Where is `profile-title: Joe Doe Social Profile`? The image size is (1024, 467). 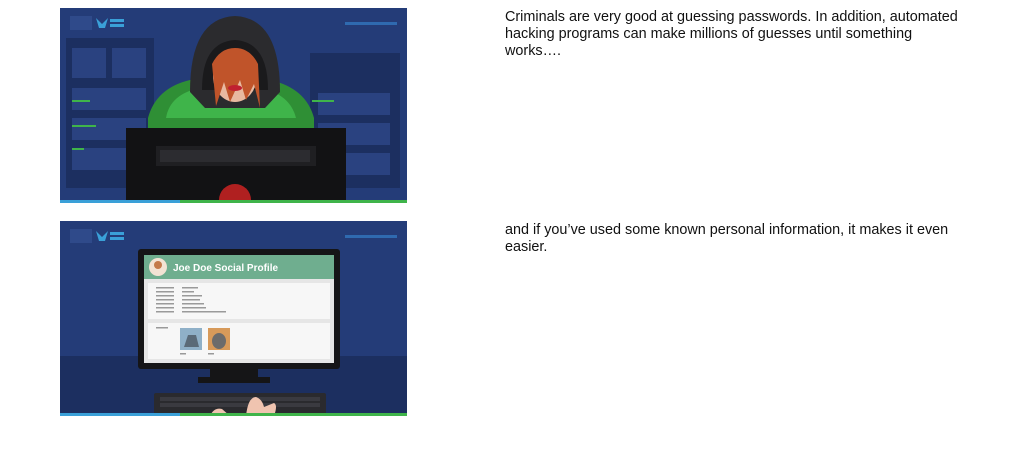 profile-title: Joe Doe Social Profile is located at coordinates (225, 268).